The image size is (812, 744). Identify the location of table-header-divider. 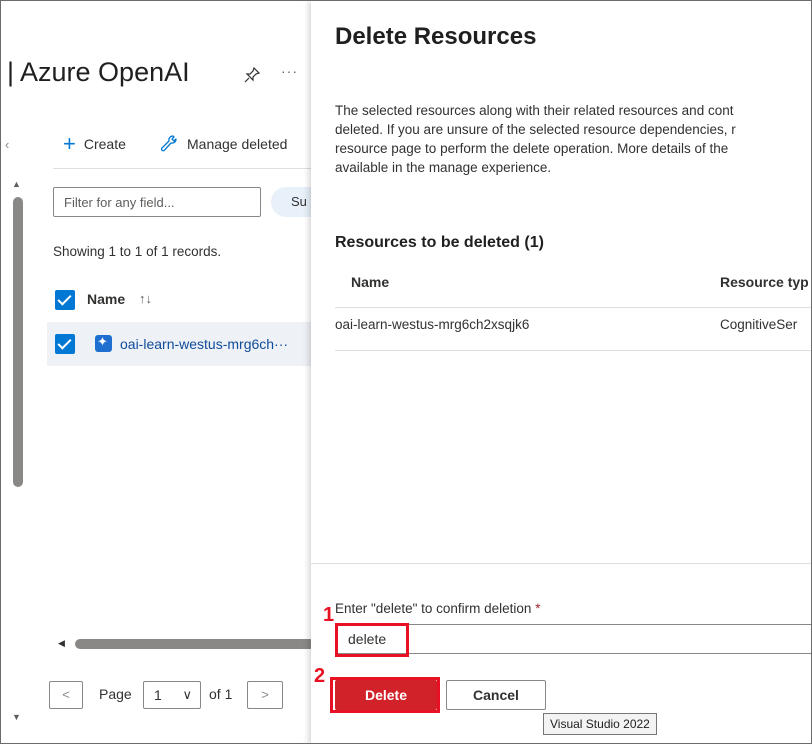
(573, 307).